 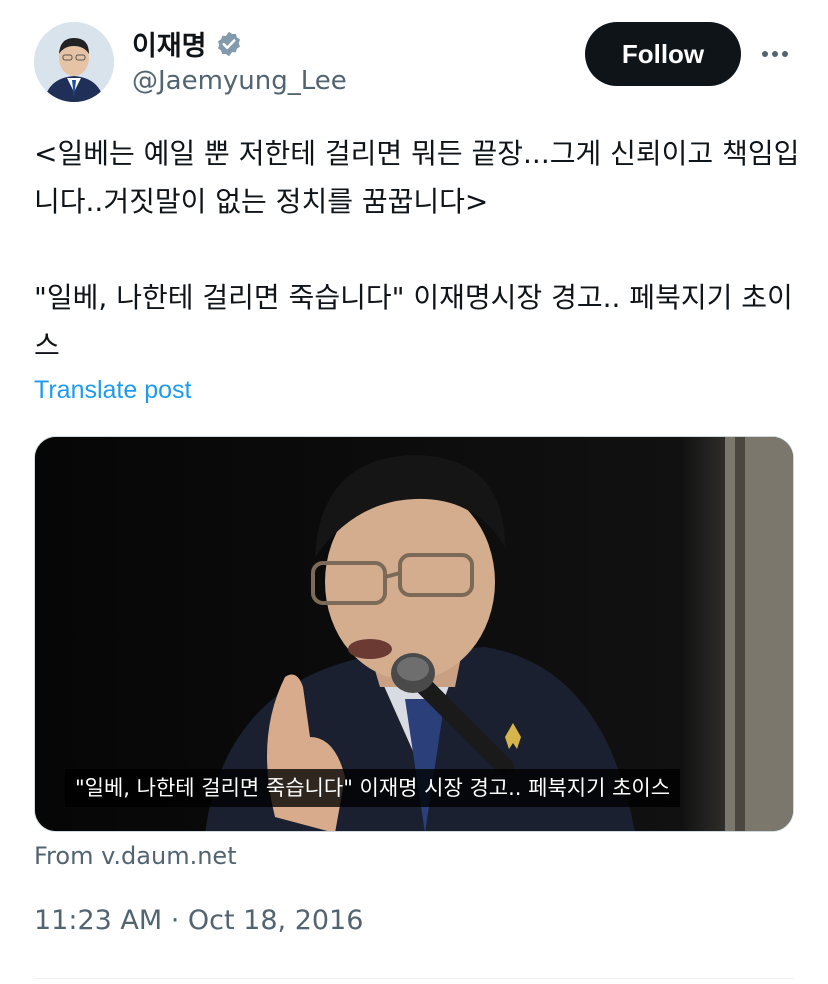 I want to click on verified-badge-icon, so click(x=229, y=44).